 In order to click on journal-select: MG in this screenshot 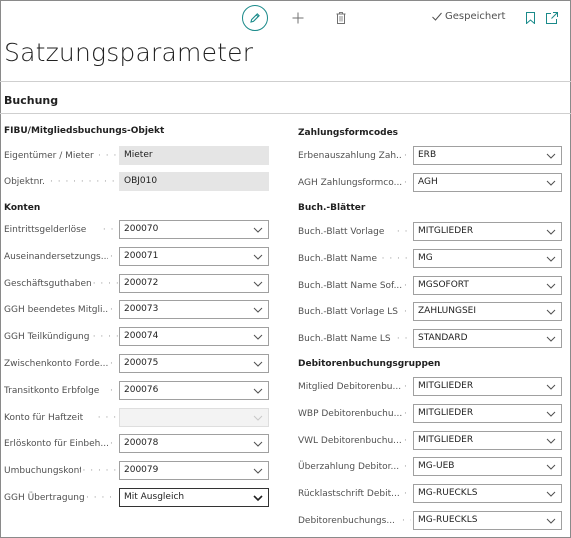, I will do `click(487, 258)`.